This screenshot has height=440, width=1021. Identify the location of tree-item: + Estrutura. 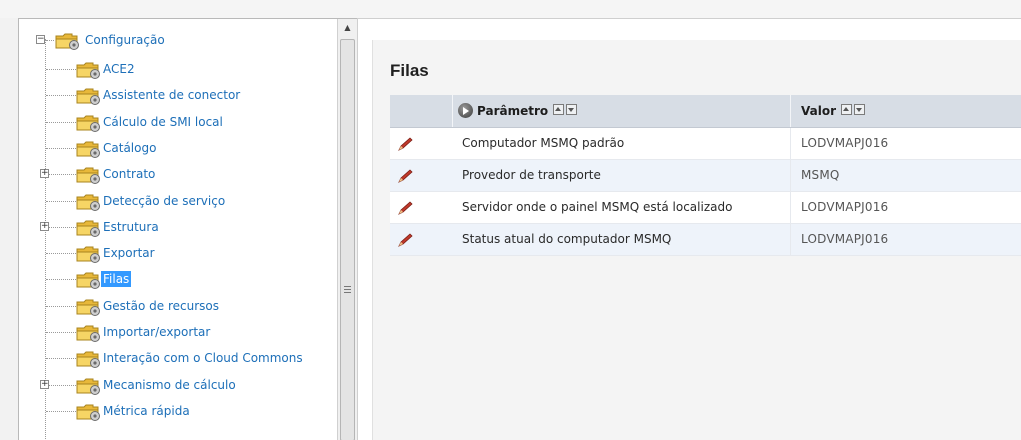
(178, 227).